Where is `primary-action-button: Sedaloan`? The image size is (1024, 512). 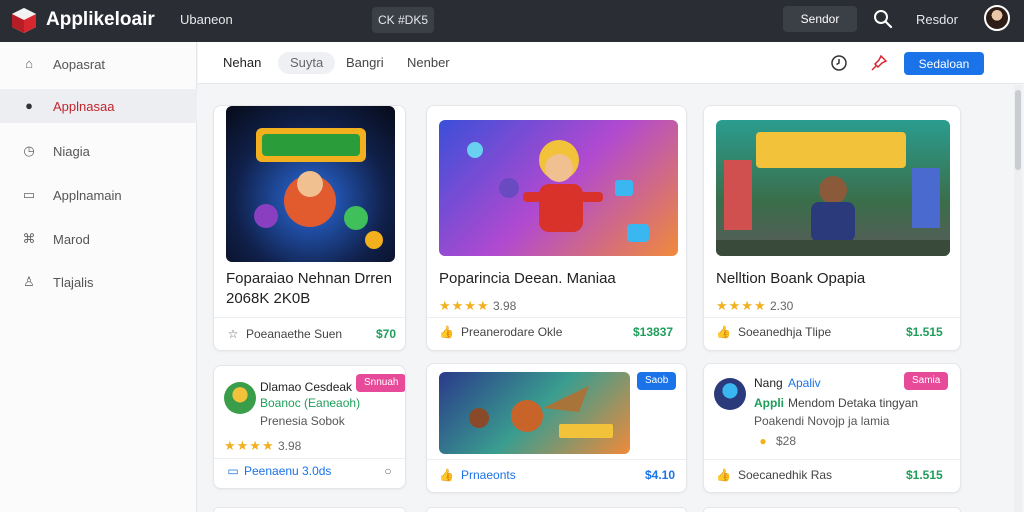
primary-action-button: Sedaloan is located at coordinates (944, 63).